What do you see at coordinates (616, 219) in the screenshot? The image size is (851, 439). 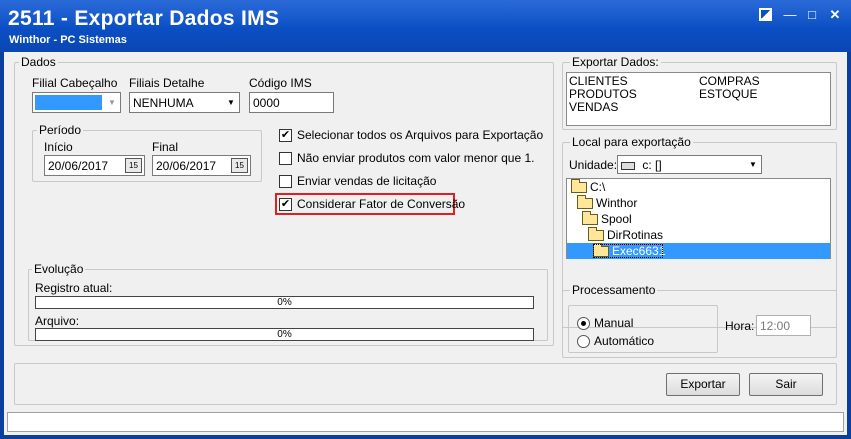 I see `tree-item-label: Spool` at bounding box center [616, 219].